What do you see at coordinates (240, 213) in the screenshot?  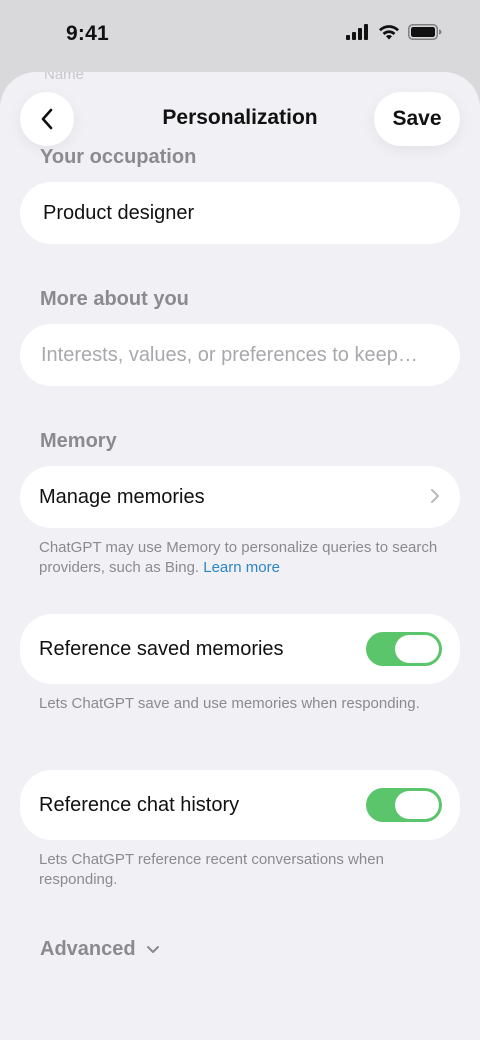 I see `occupation-field: Product designer` at bounding box center [240, 213].